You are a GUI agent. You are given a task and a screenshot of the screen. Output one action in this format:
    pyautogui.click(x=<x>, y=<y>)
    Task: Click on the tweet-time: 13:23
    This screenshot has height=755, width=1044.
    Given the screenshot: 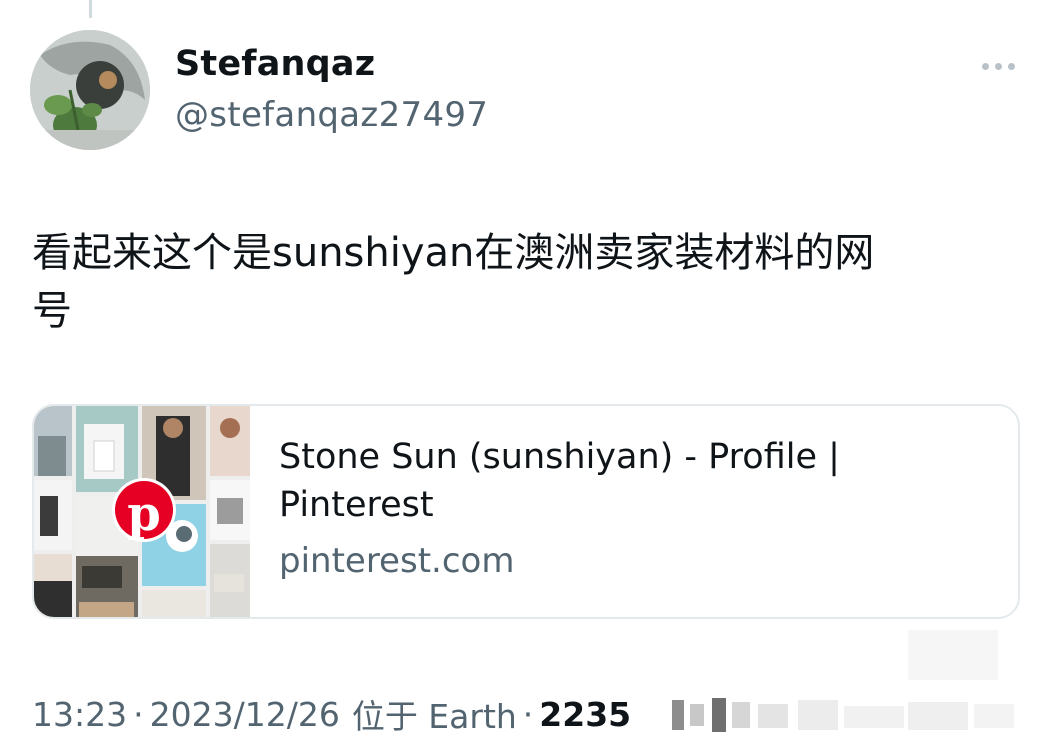 What is the action you would take?
    pyautogui.click(x=79, y=714)
    